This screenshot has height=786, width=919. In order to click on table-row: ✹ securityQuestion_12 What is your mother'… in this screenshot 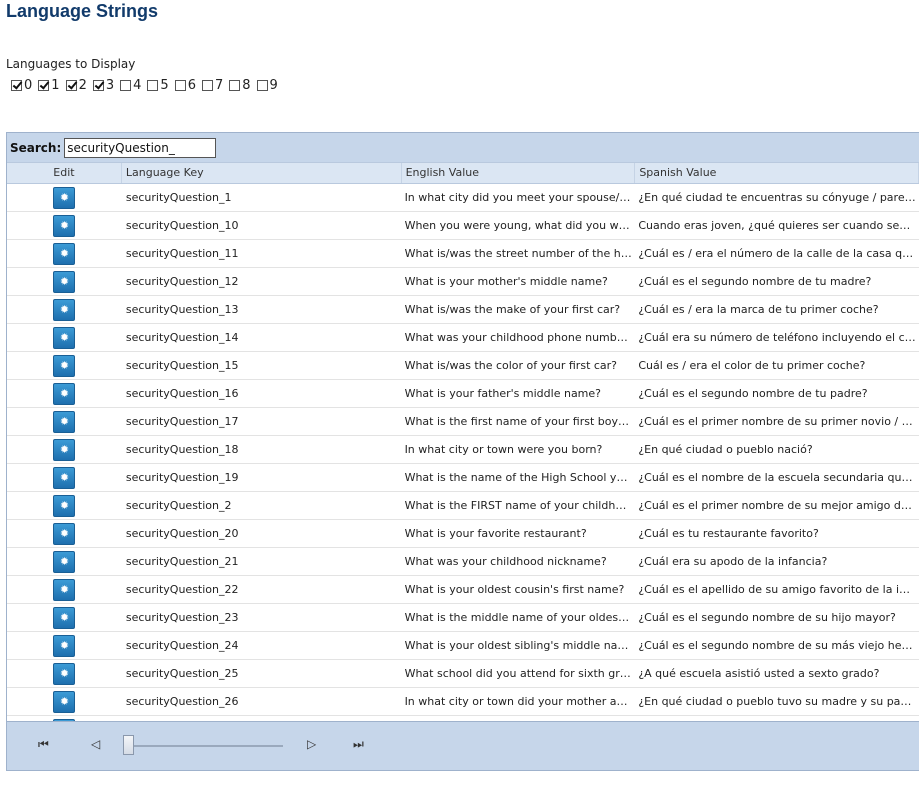, I will do `click(463, 282)`.